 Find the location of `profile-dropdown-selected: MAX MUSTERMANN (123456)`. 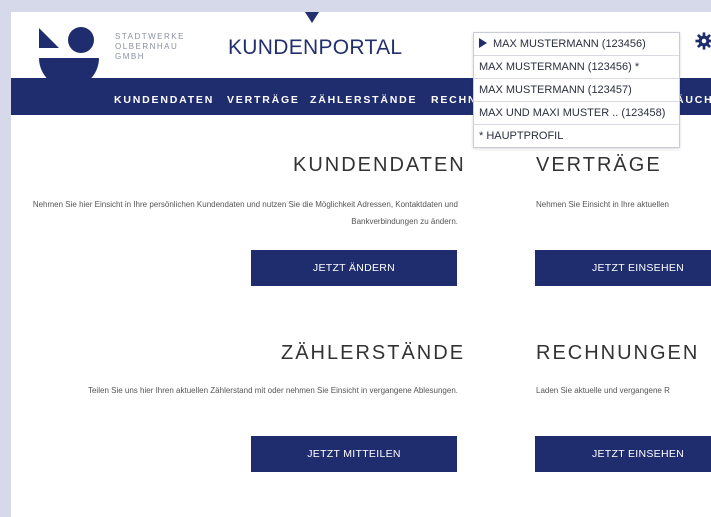

profile-dropdown-selected: MAX MUSTERMANN (123456) is located at coordinates (576, 44).